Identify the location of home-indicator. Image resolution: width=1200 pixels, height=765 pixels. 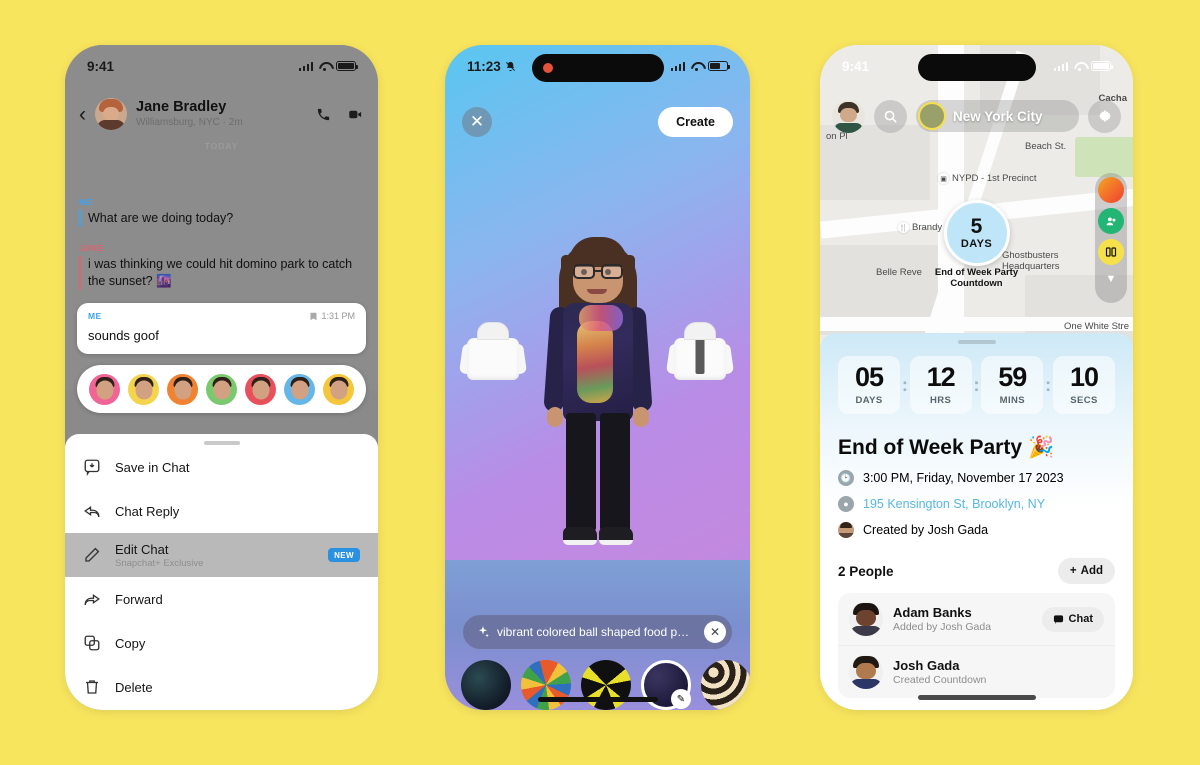
(976, 697).